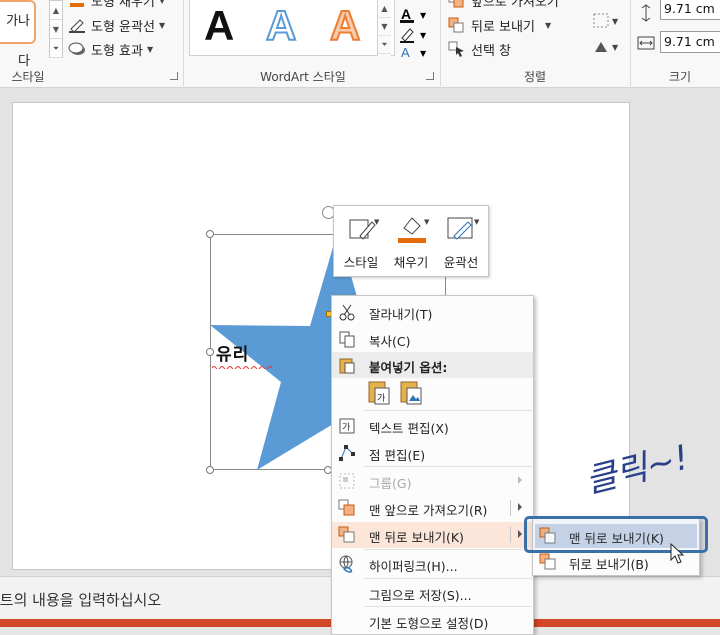  Describe the element at coordinates (646, 43) in the screenshot. I see `shape-width-icon` at that location.